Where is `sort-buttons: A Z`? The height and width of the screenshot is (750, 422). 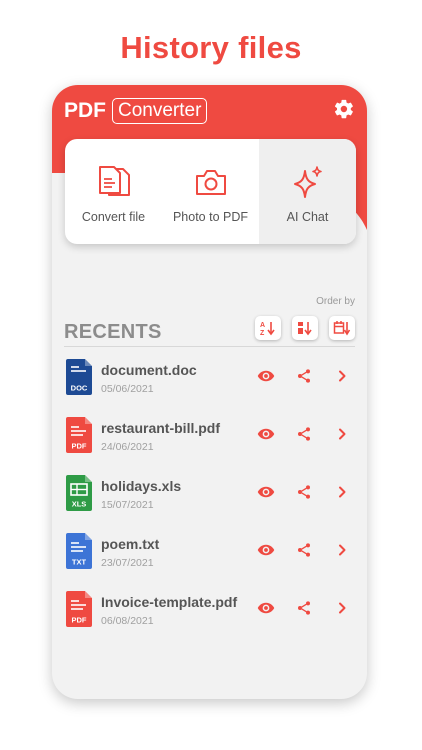
sort-buttons: A Z is located at coordinates (305, 328).